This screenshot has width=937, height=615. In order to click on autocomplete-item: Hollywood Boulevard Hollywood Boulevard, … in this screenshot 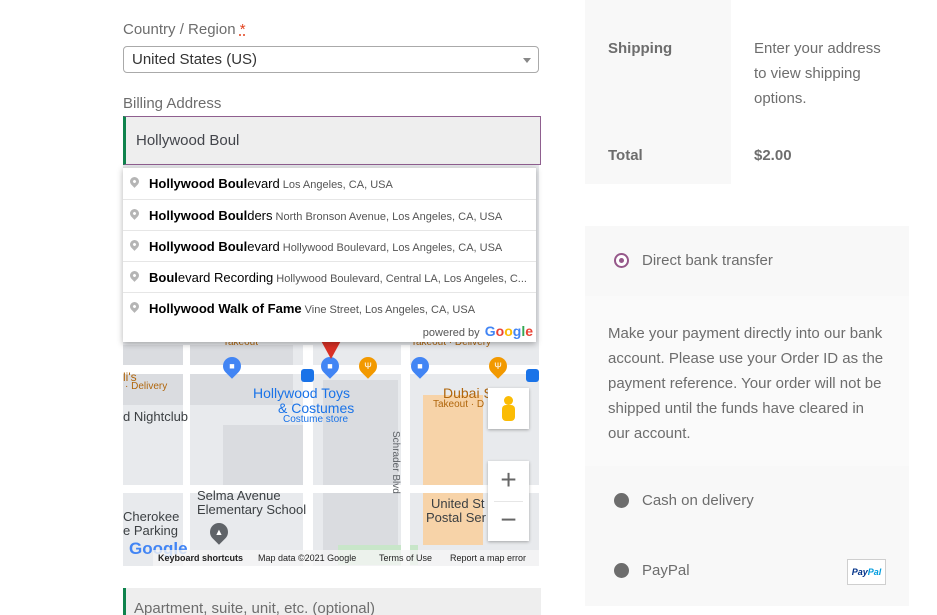, I will do `click(329, 245)`.